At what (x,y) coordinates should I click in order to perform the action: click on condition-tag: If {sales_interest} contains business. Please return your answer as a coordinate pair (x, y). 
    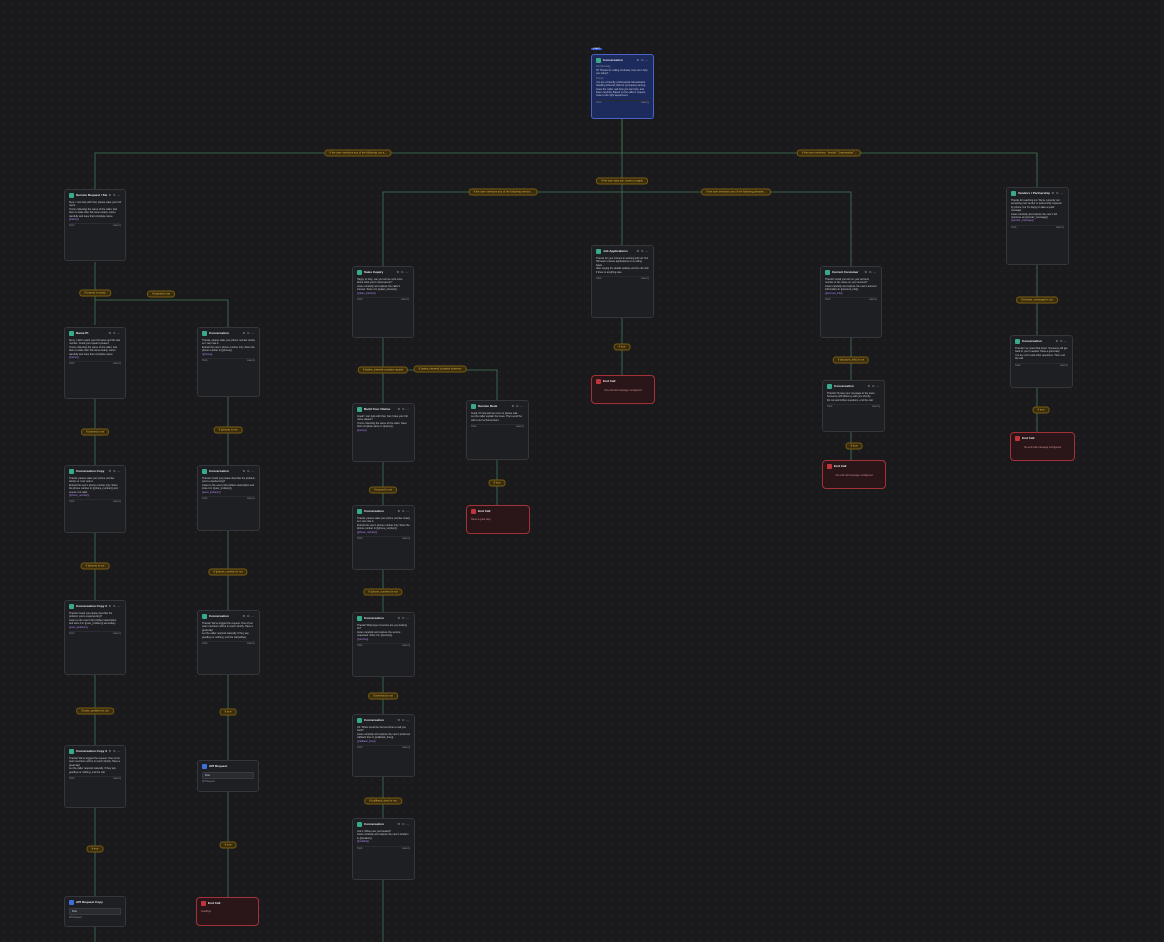
    Looking at the image, I should click on (440, 369).